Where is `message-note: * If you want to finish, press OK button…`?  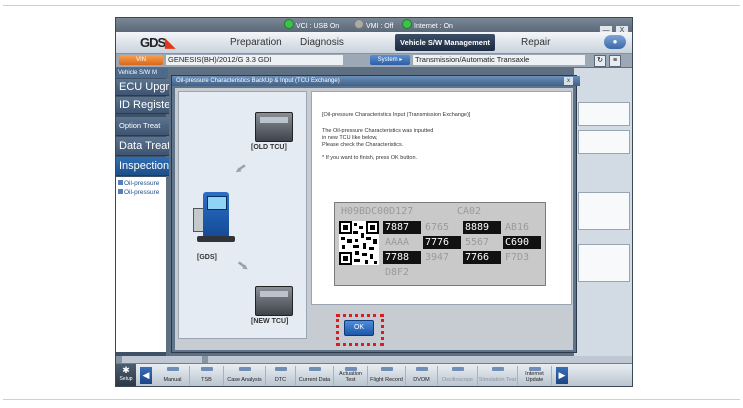 message-note: * If you want to finish, press OK button… is located at coordinates (370, 158).